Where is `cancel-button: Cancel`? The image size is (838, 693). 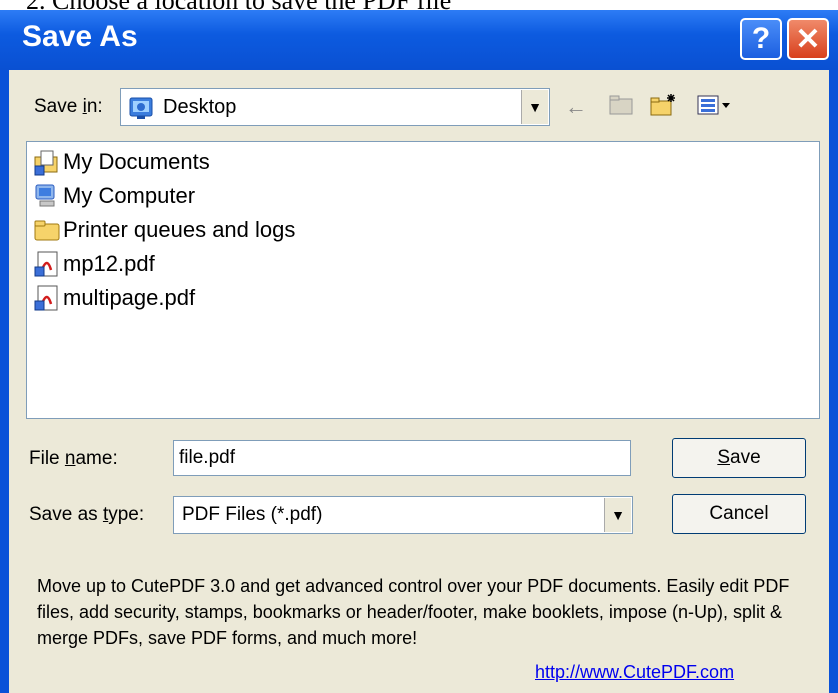
cancel-button: Cancel is located at coordinates (739, 514).